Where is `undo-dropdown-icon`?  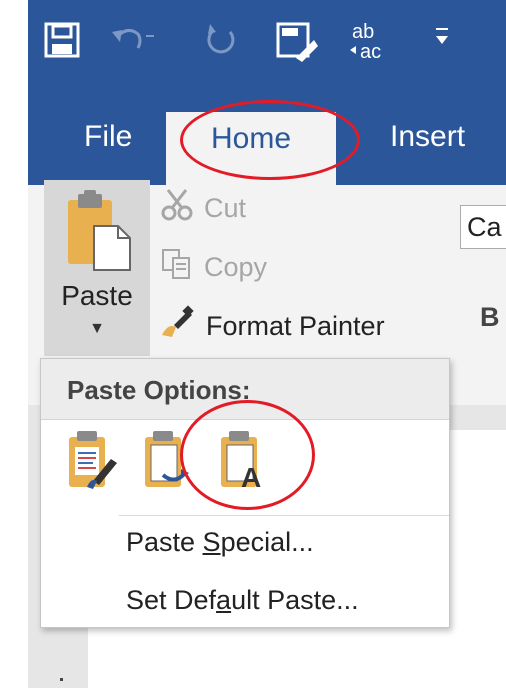
undo-dropdown-icon is located at coordinates (152, 39).